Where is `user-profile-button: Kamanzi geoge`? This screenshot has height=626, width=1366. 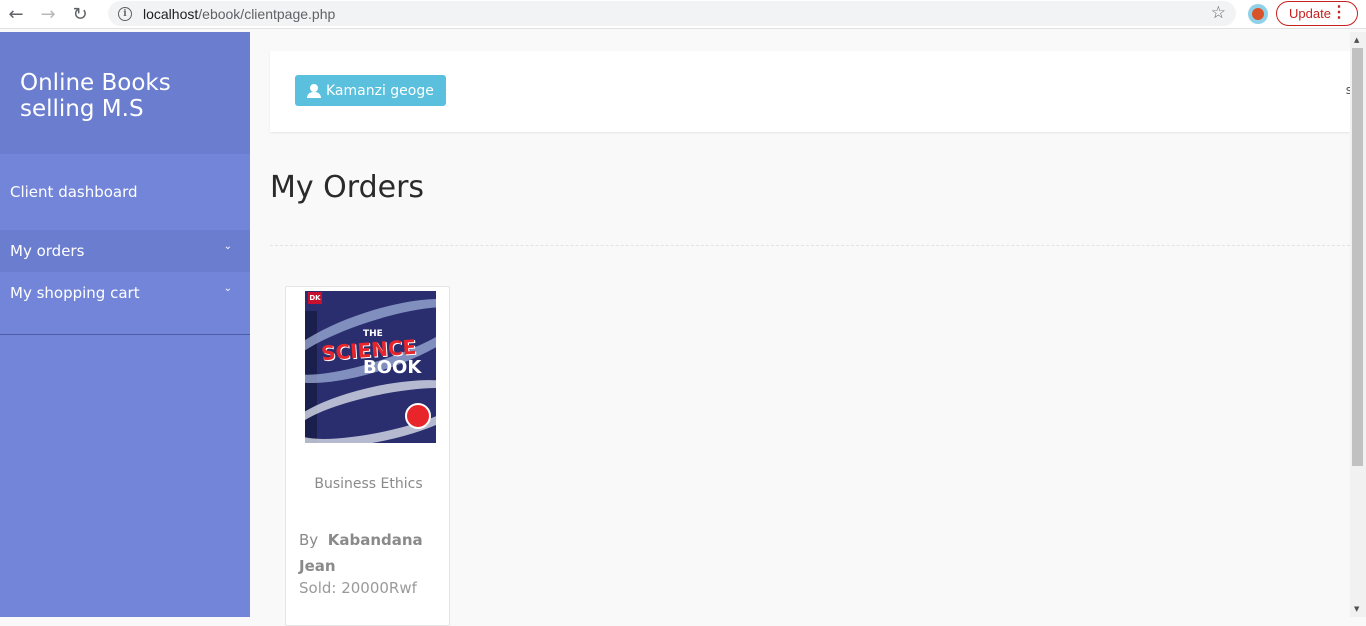 user-profile-button: Kamanzi geoge is located at coordinates (370, 90).